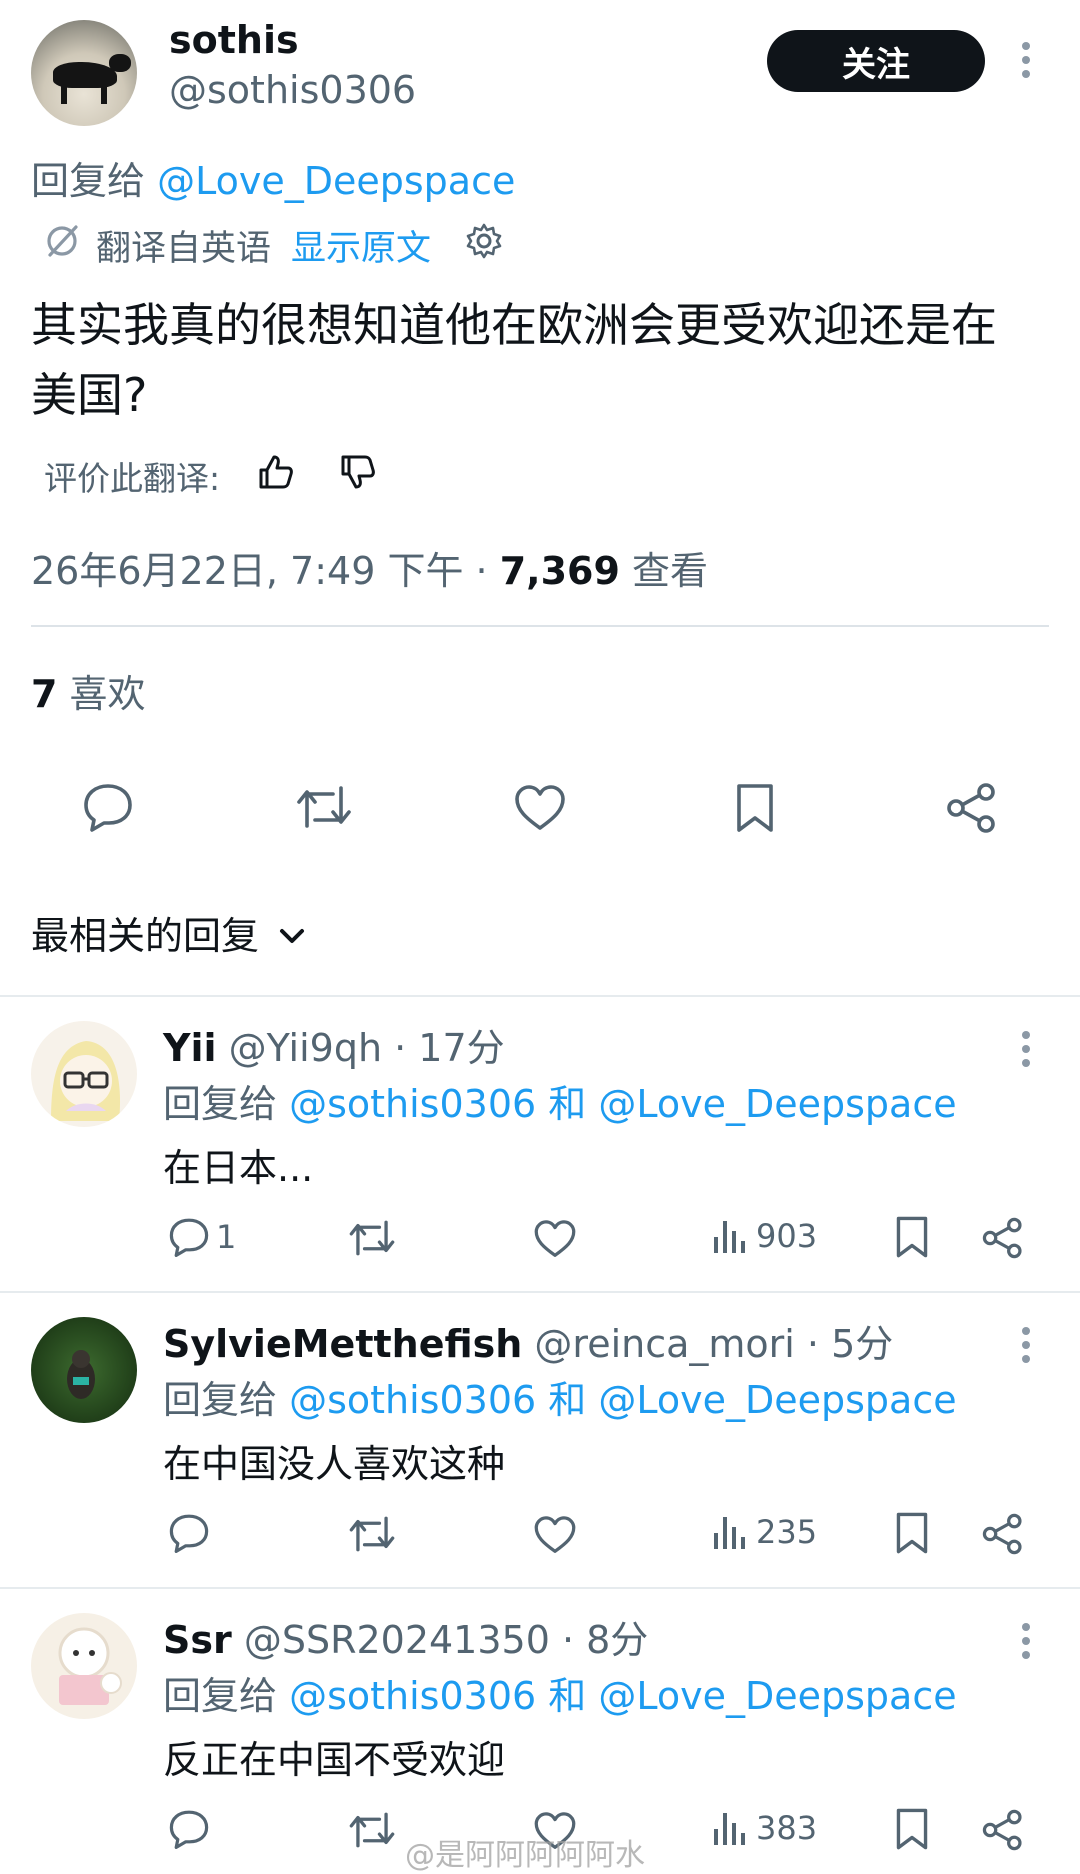  I want to click on thumbs-down-icon, so click(358, 476).